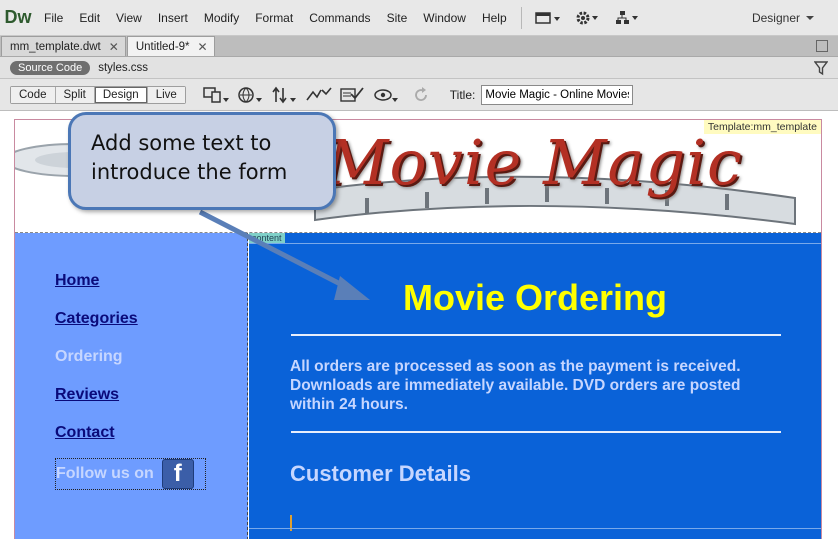 This screenshot has width=838, height=539. What do you see at coordinates (419, 46) in the screenshot?
I see `document-tabs: mm_template.dwt ✕ Untitled-9* ✕` at bounding box center [419, 46].